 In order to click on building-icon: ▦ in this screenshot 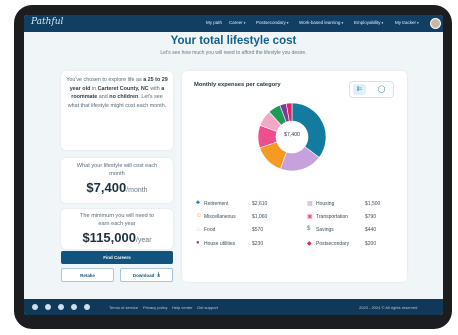, I will do `click(310, 204)`.